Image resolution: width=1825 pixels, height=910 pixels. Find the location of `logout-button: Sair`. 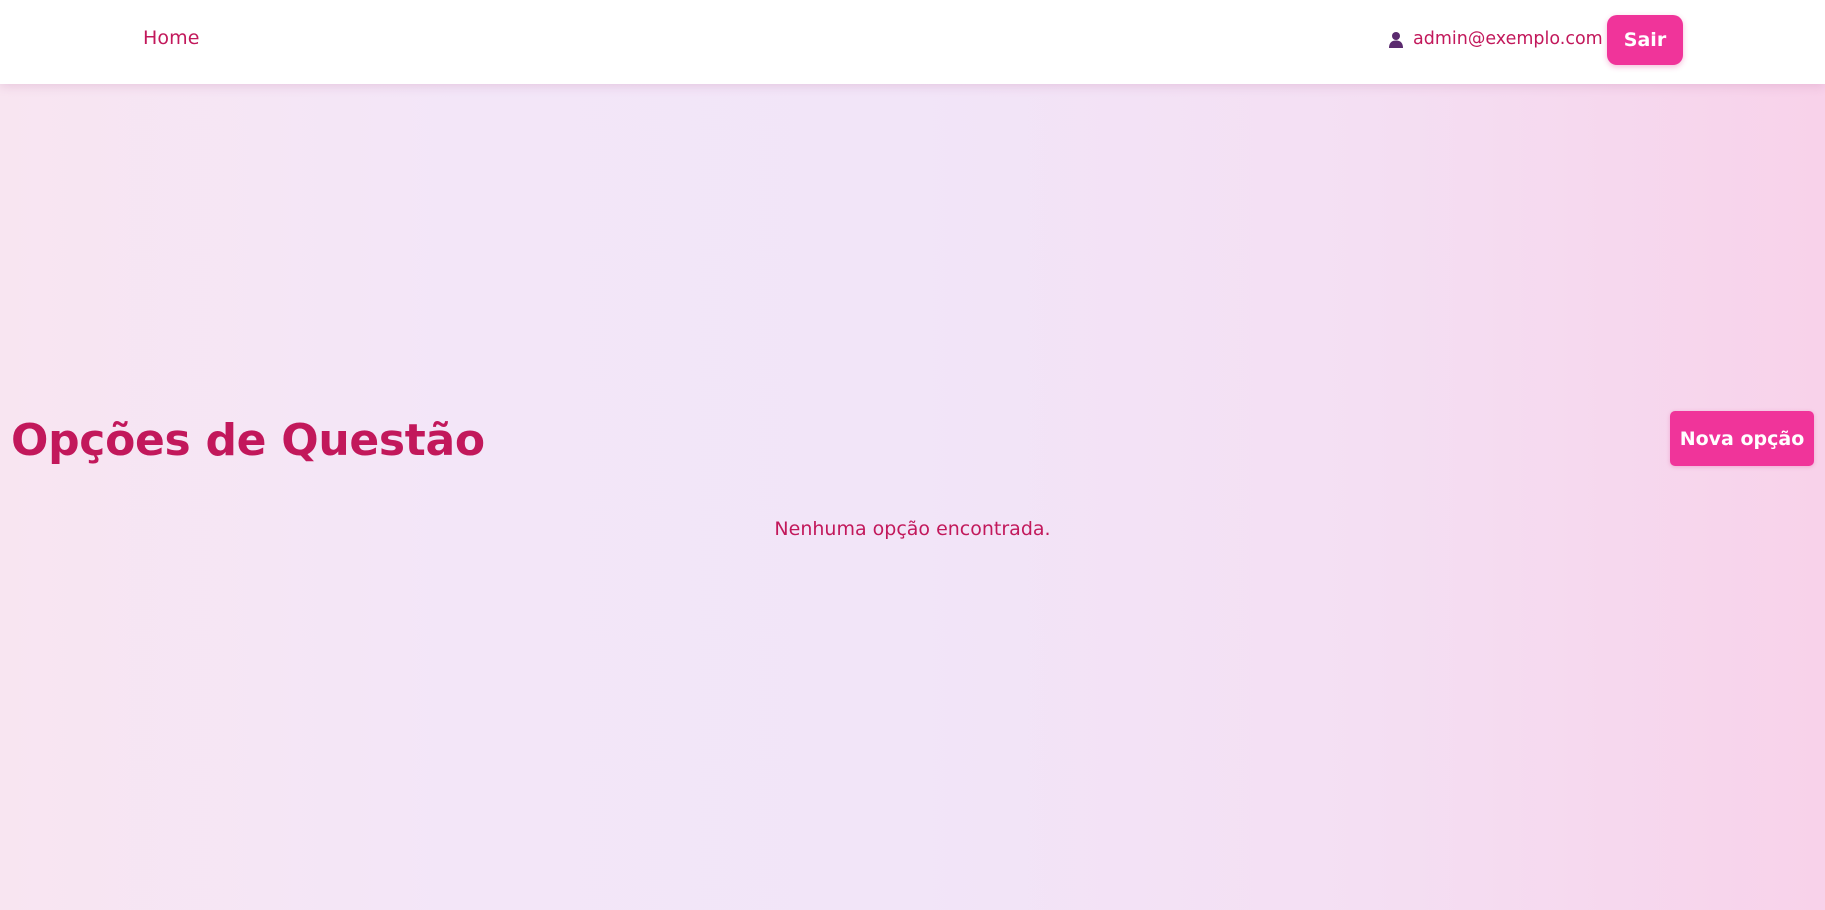

logout-button: Sair is located at coordinates (1645, 40).